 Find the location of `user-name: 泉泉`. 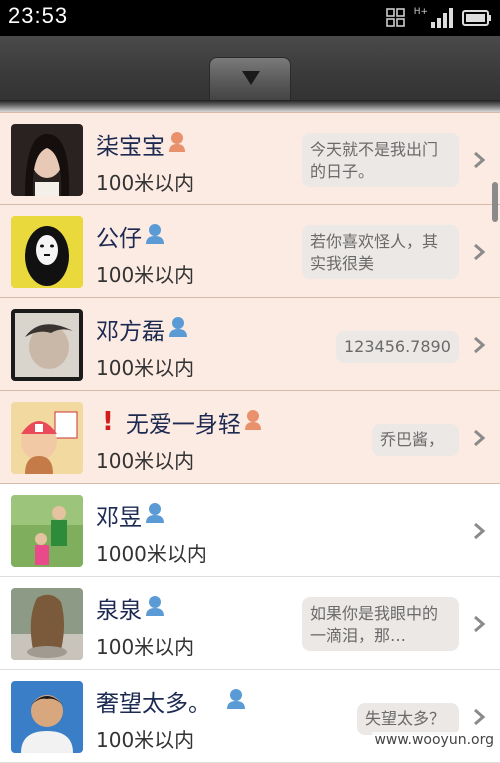

user-name: 泉泉 is located at coordinates (119, 611).